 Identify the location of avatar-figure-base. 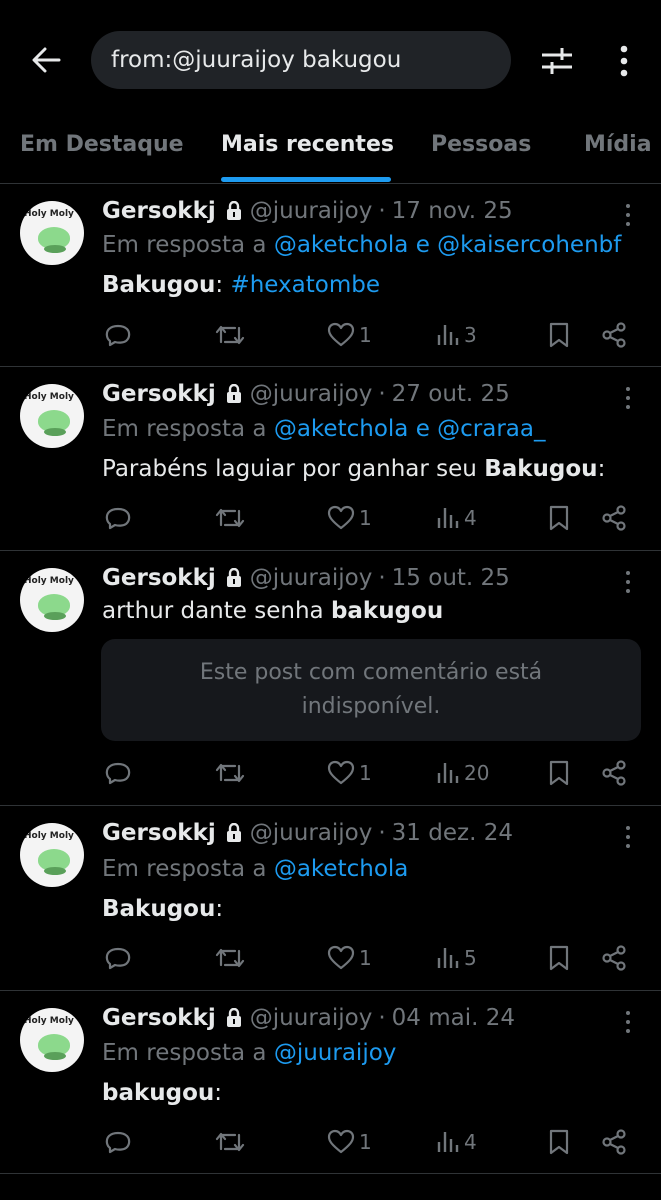
(55, 1056).